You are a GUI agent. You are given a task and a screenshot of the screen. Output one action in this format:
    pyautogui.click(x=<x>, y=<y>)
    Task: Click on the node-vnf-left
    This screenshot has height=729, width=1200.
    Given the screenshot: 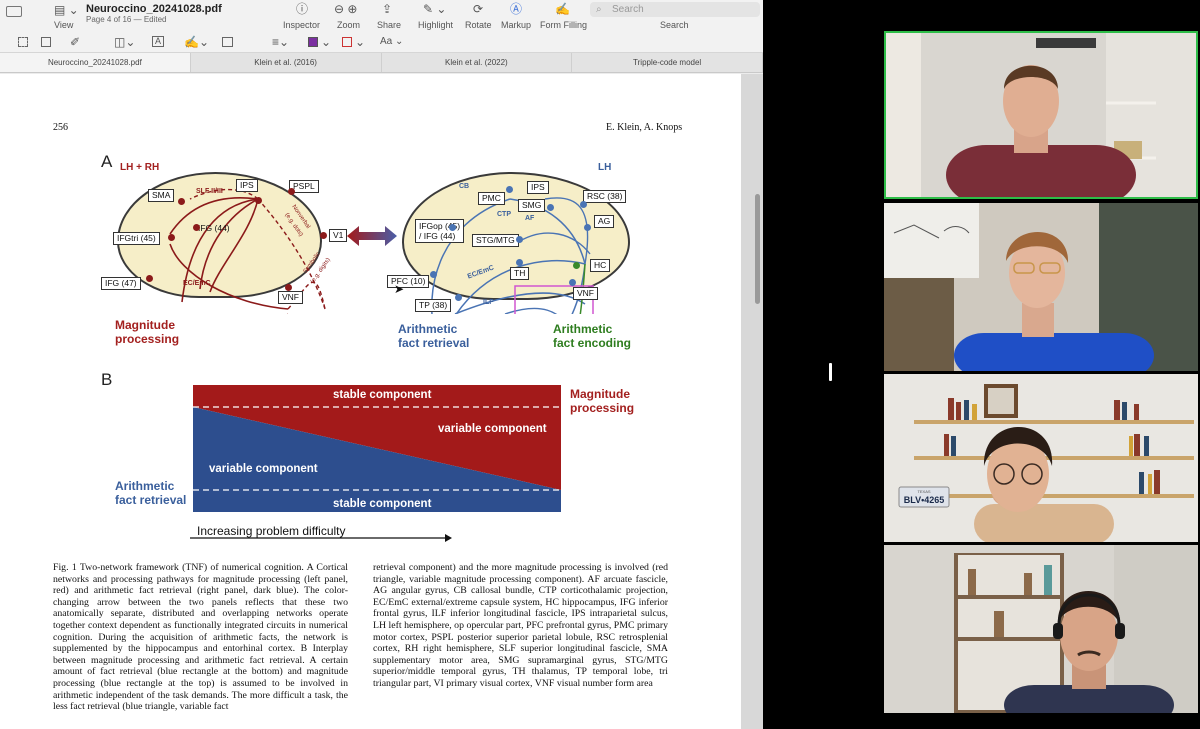 What is the action you would take?
    pyautogui.click(x=288, y=287)
    